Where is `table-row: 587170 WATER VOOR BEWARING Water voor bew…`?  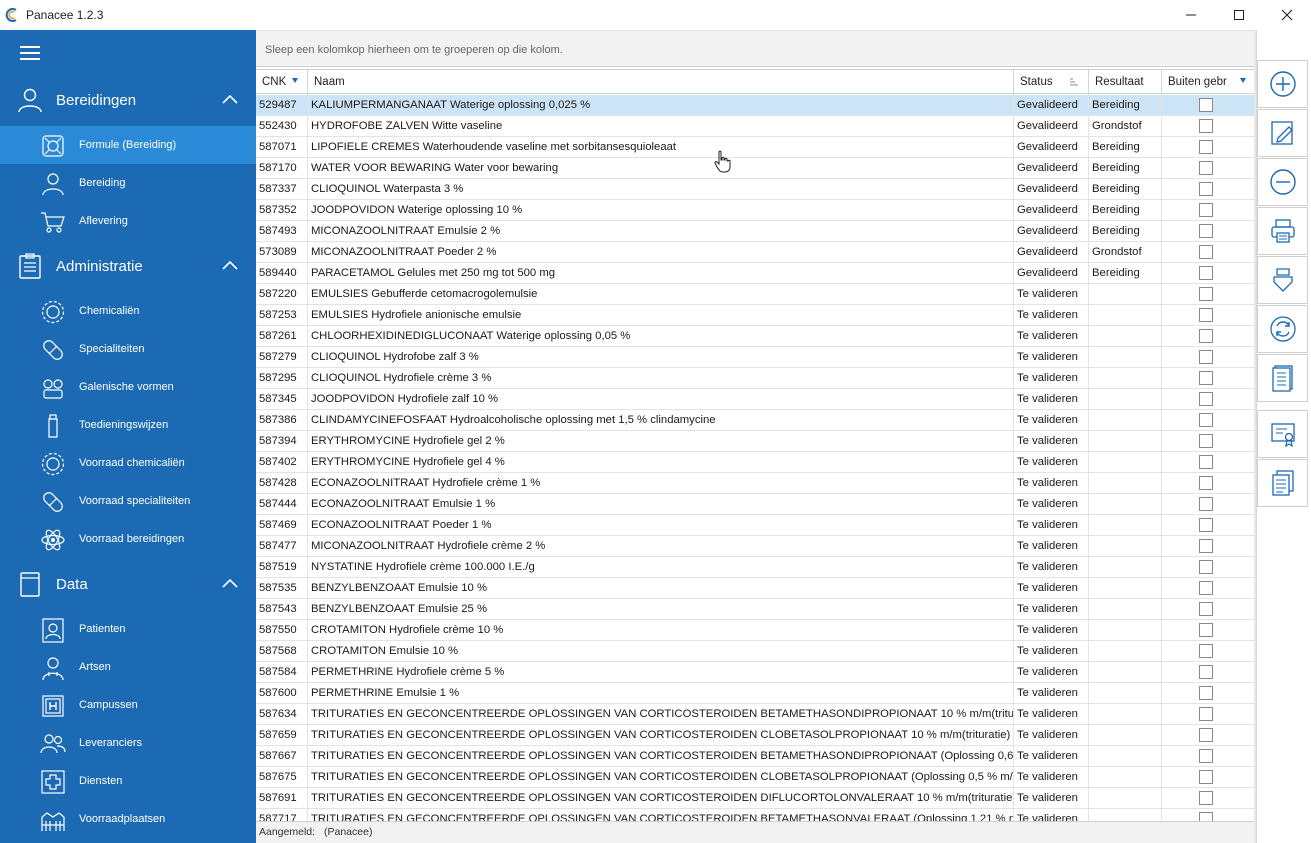
table-row: 587170 WATER VOOR BEWARING Water voor bew… is located at coordinates (755, 168).